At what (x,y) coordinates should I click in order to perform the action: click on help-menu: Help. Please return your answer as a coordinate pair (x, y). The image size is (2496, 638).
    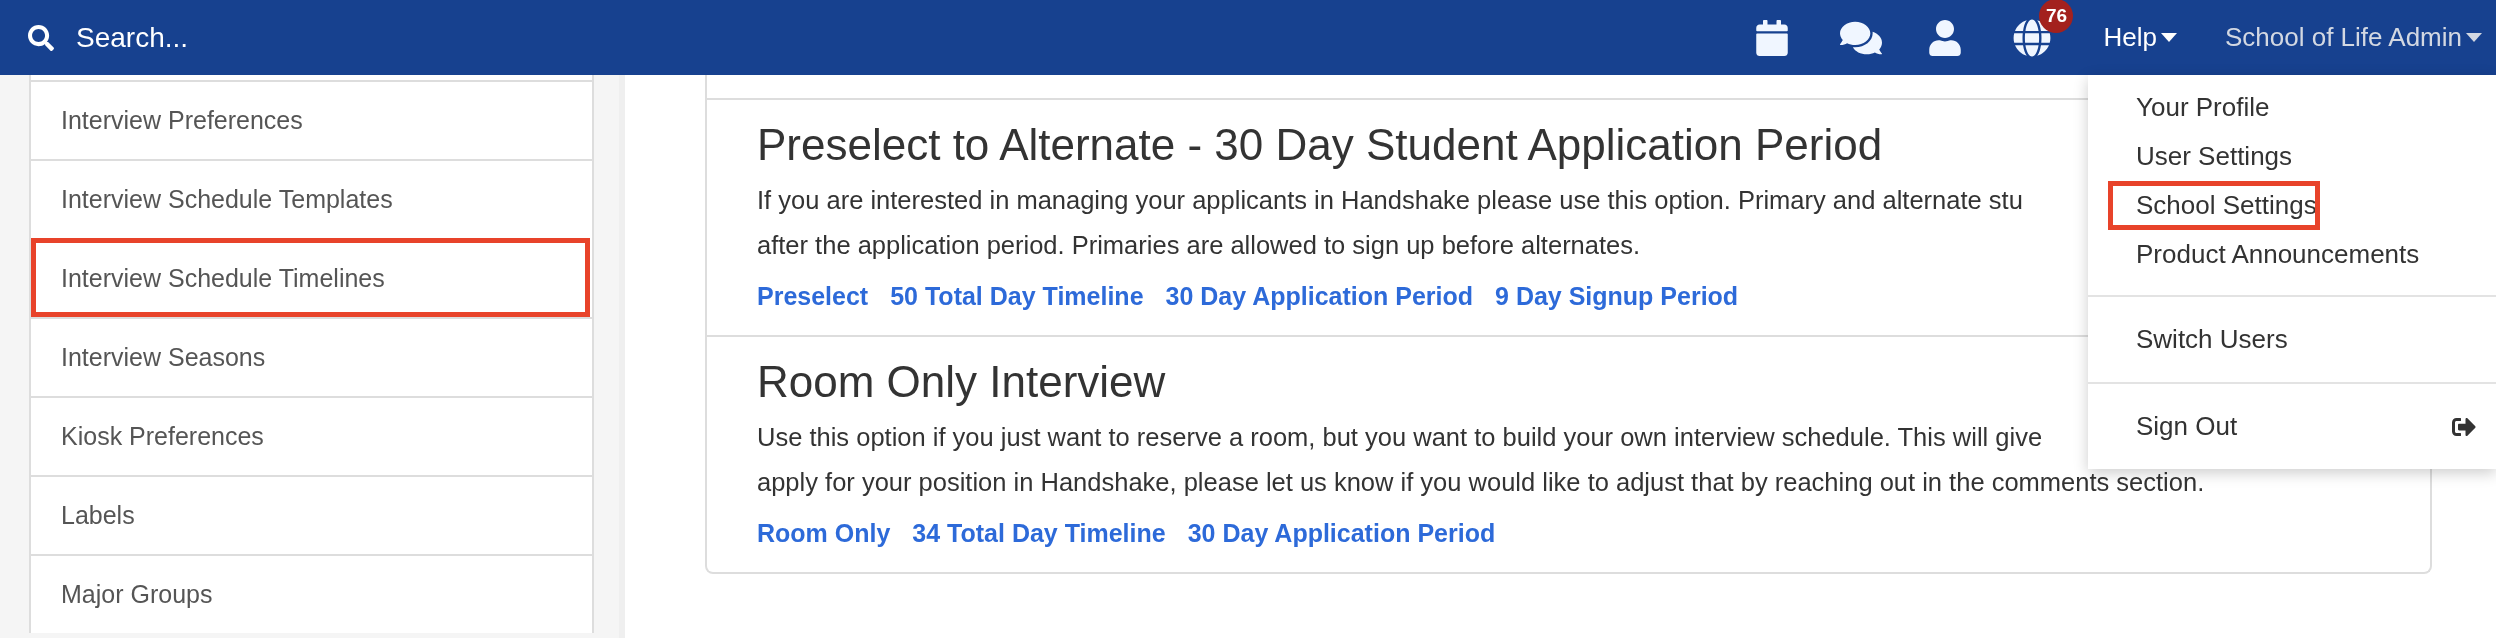
    Looking at the image, I should click on (2140, 37).